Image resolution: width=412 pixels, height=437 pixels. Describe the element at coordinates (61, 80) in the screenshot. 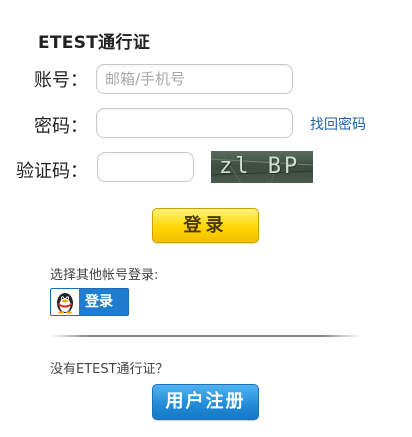

I see `account-label: 账号：` at that location.